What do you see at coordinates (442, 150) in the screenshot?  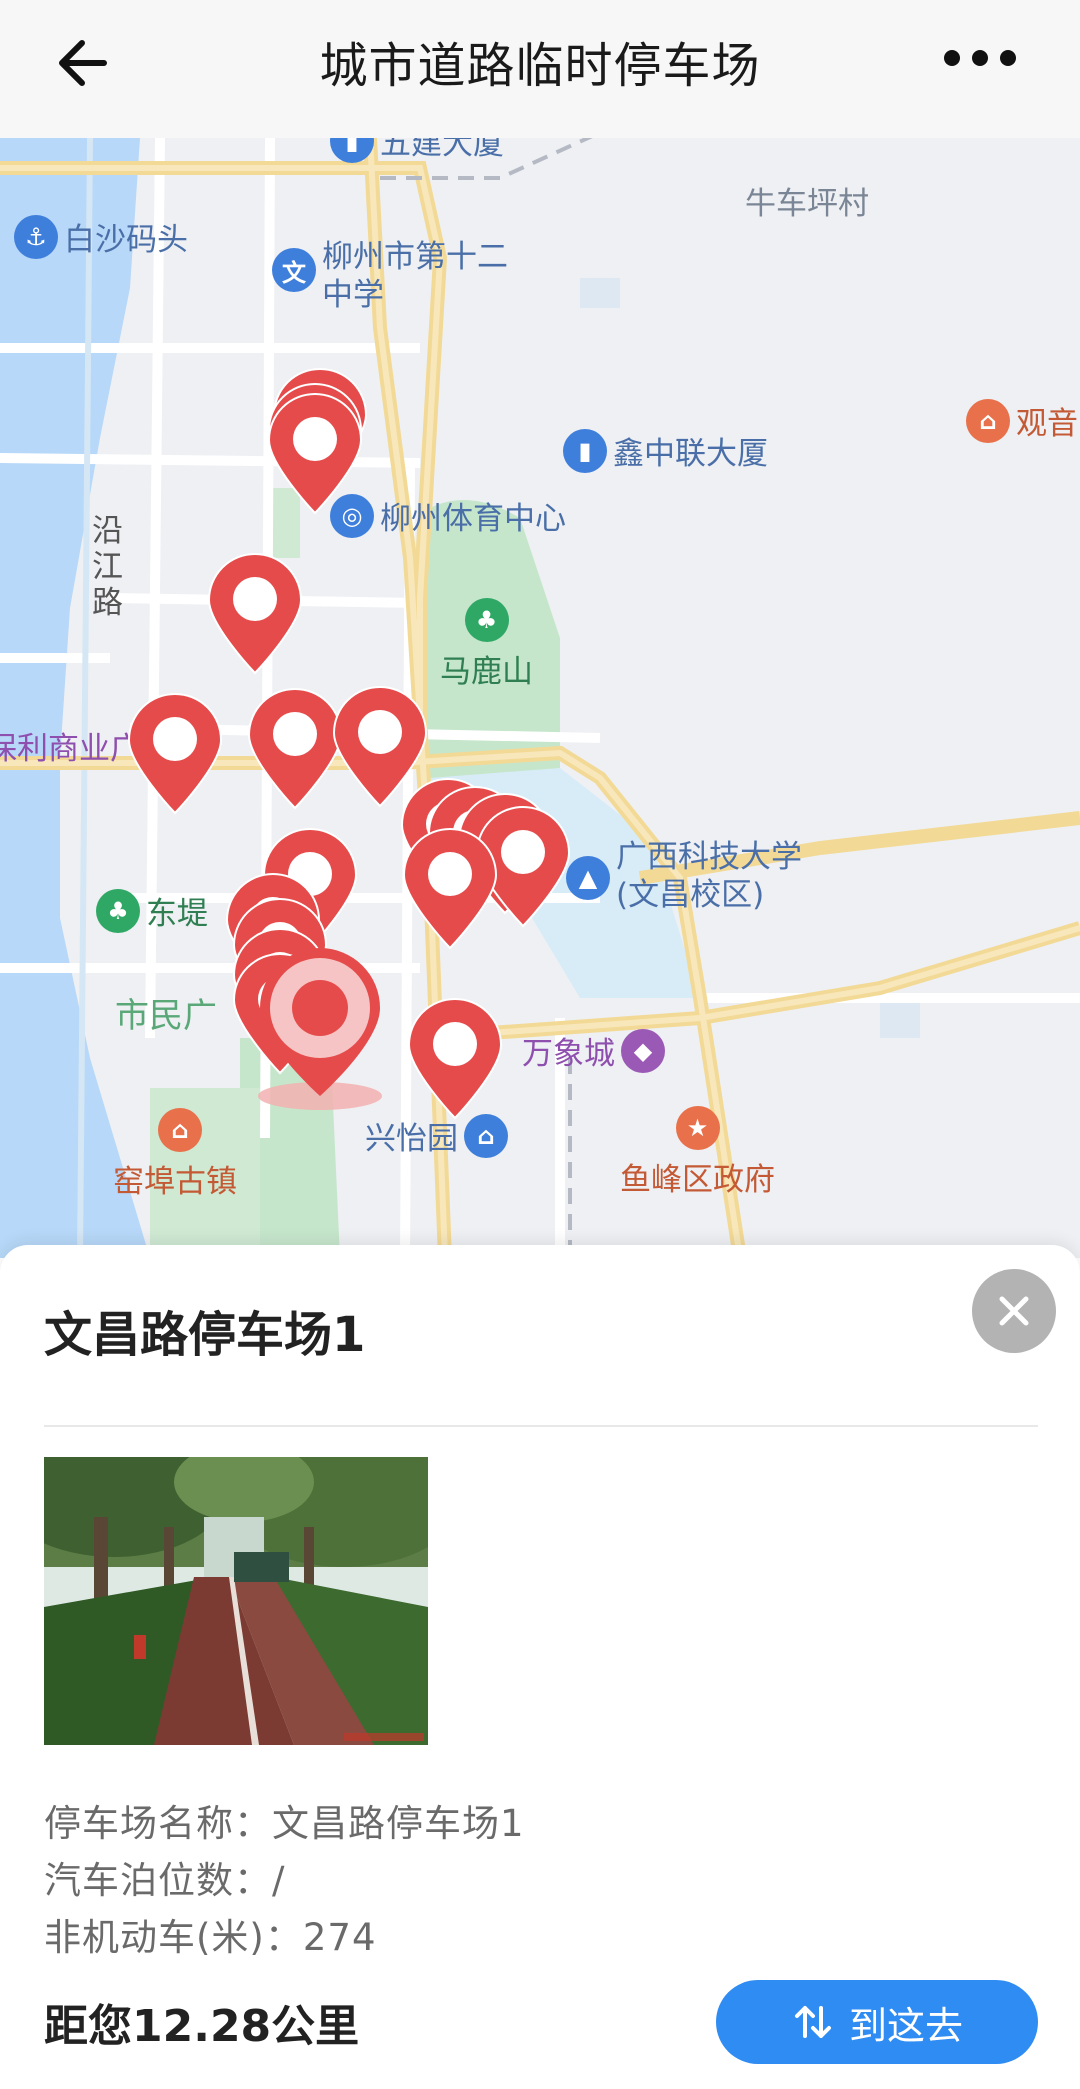 I see `poi-label: 五建大厦` at bounding box center [442, 150].